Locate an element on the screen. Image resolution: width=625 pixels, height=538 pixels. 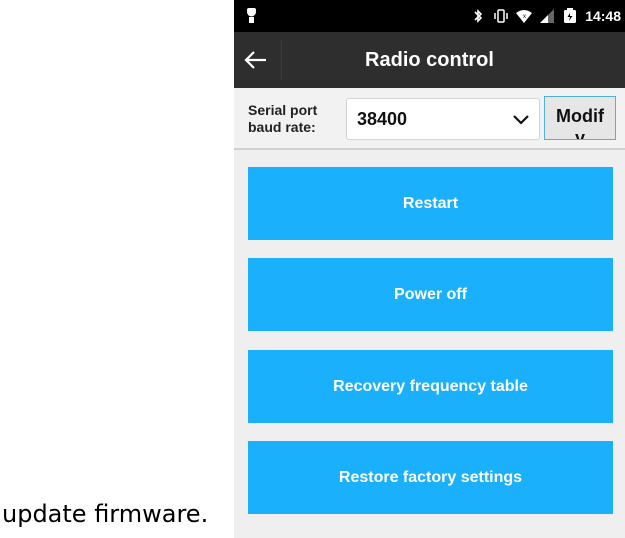
page-title: Radio control is located at coordinates (429, 60).